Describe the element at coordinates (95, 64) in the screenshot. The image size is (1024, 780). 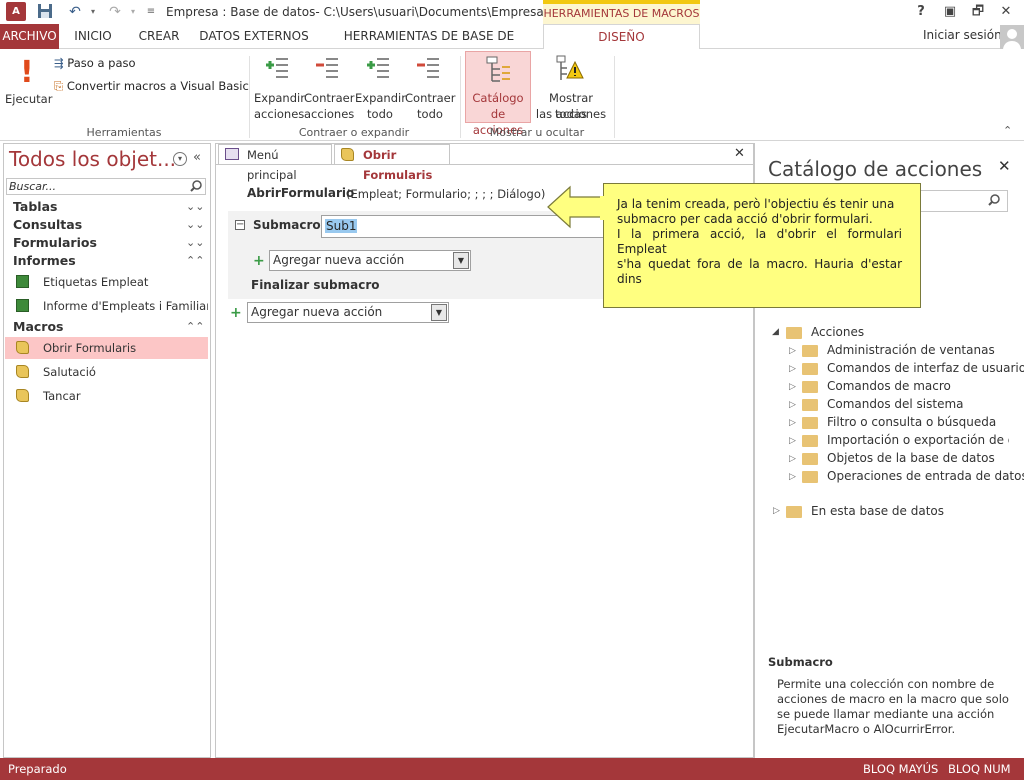
I see `step-button: ⇶ Paso a paso` at that location.